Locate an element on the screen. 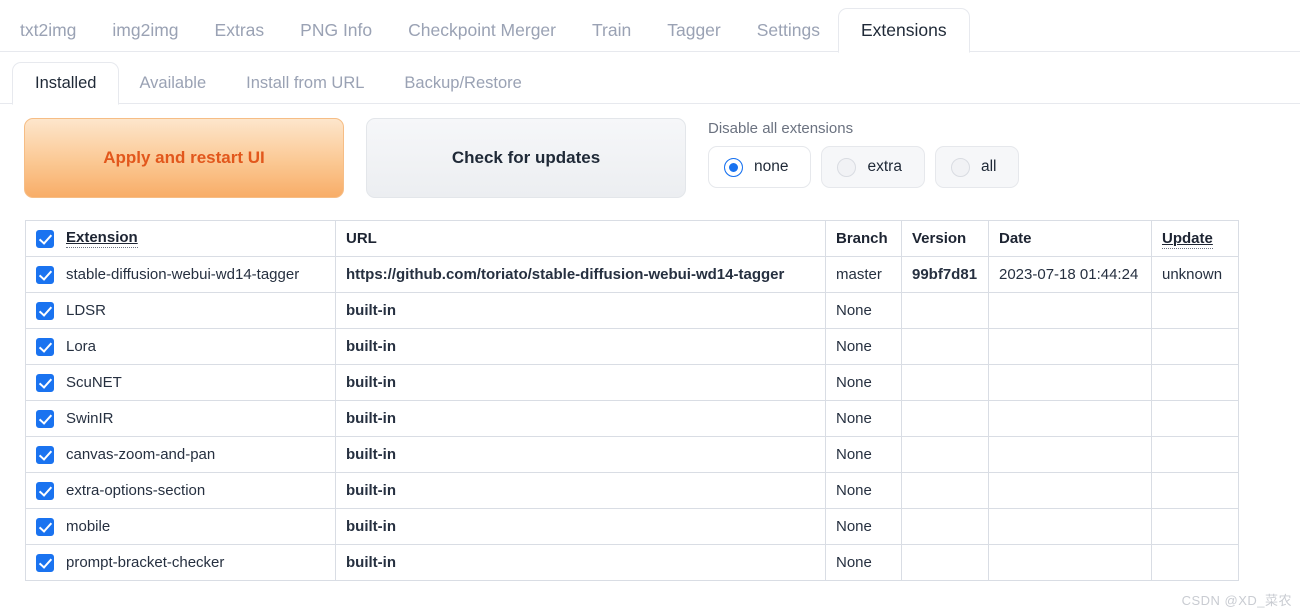 The height and width of the screenshot is (615, 1300). cell-extension: prompt-bracket-checker is located at coordinates (180, 562).